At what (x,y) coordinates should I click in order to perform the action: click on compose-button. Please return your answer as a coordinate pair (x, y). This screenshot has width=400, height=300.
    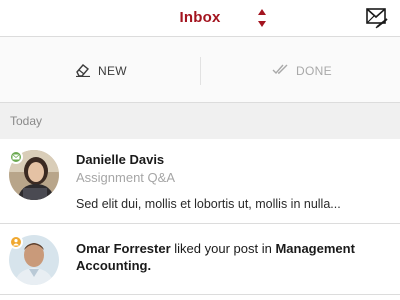
    Looking at the image, I should click on (377, 18).